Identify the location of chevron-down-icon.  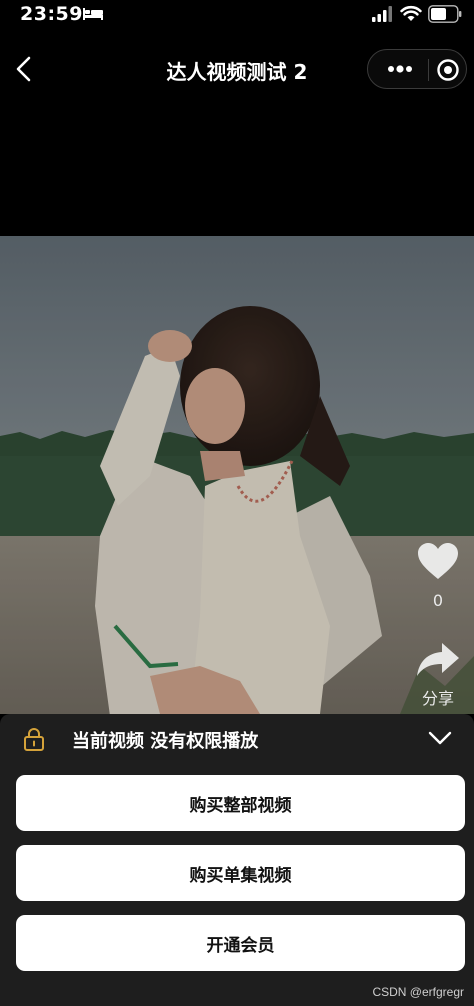
(440, 738).